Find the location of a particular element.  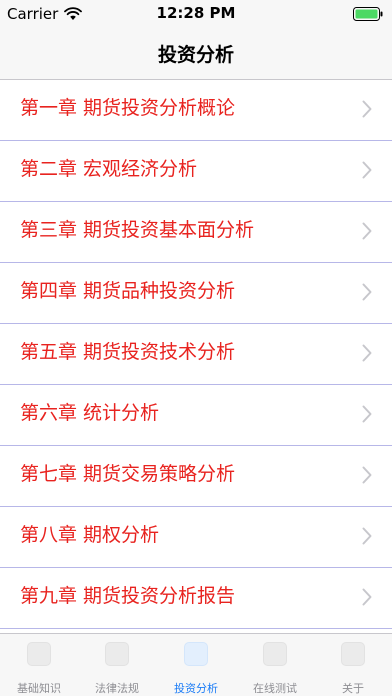

chapter-label: 第七章 期货交易策略分析 is located at coordinates (128, 474).